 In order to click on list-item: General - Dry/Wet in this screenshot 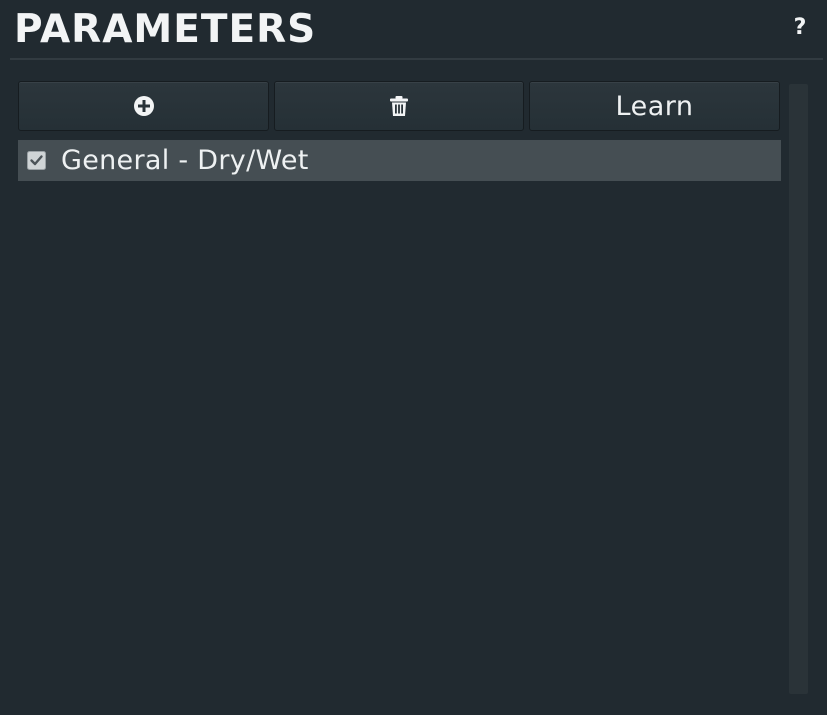, I will do `click(399, 160)`.